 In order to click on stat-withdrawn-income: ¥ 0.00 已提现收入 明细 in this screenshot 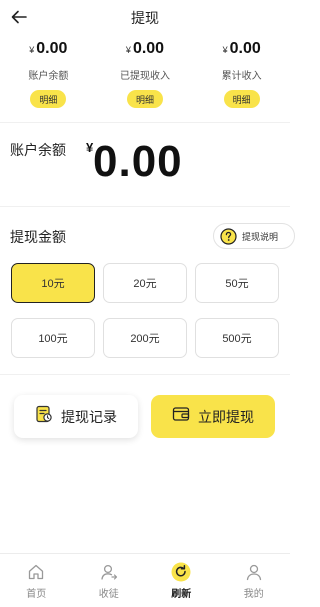, I will do `click(145, 76)`.